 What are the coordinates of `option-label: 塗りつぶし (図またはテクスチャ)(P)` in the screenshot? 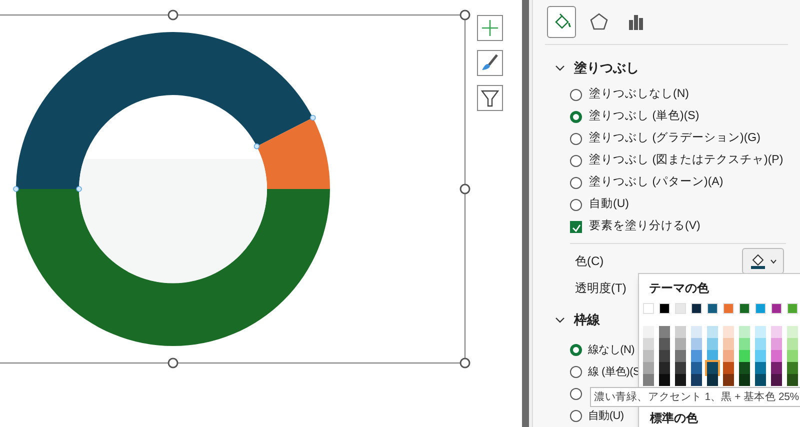 It's located at (686, 160).